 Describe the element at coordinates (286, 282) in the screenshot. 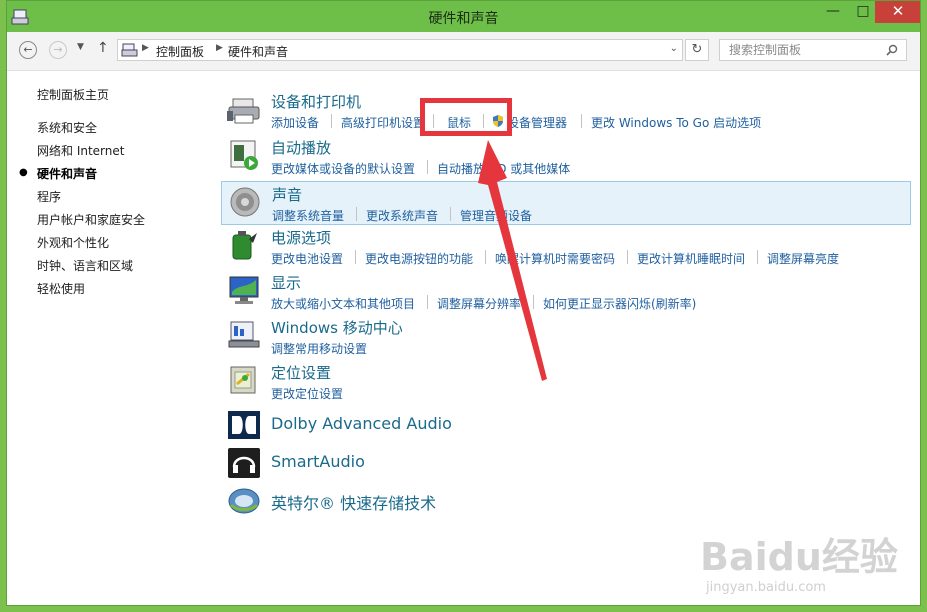

I see `category-title: 显示` at that location.